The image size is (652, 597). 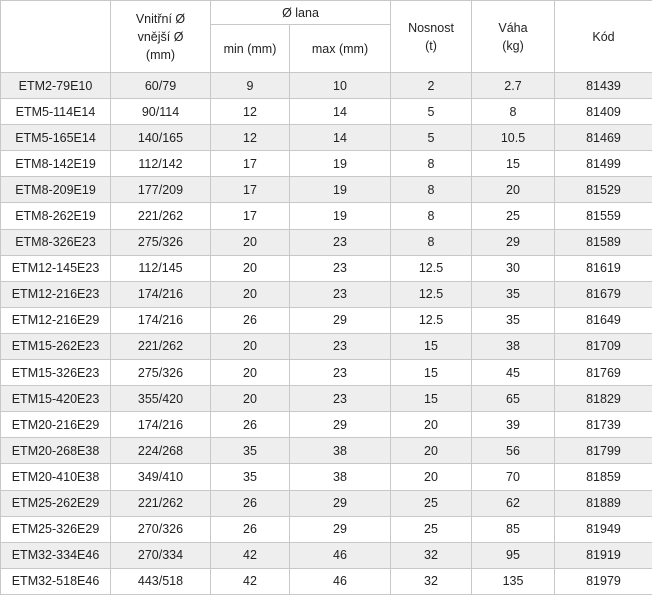 I want to click on table-row: ETM20-410E38 349/410 35 38 20 70 81859, so click(x=326, y=477).